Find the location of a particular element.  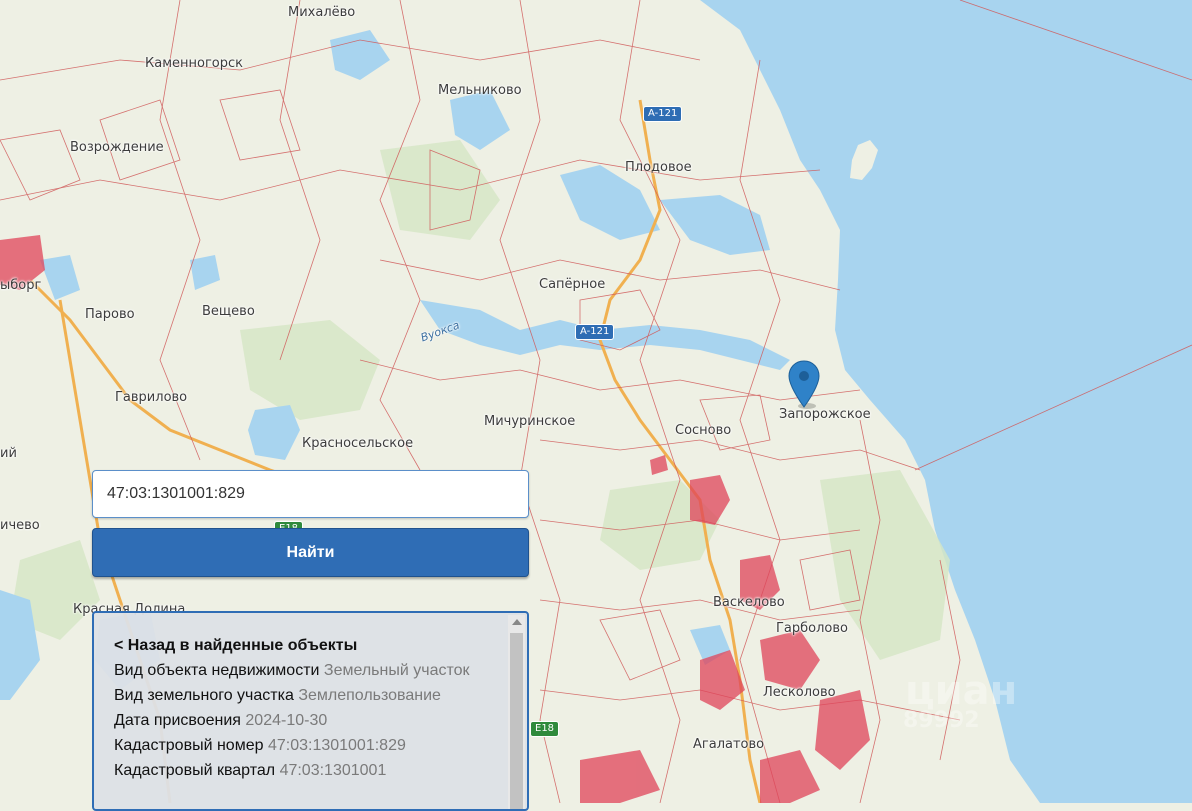

result-row: Кадастровый квартал 47:03:1301001 is located at coordinates (304, 770).